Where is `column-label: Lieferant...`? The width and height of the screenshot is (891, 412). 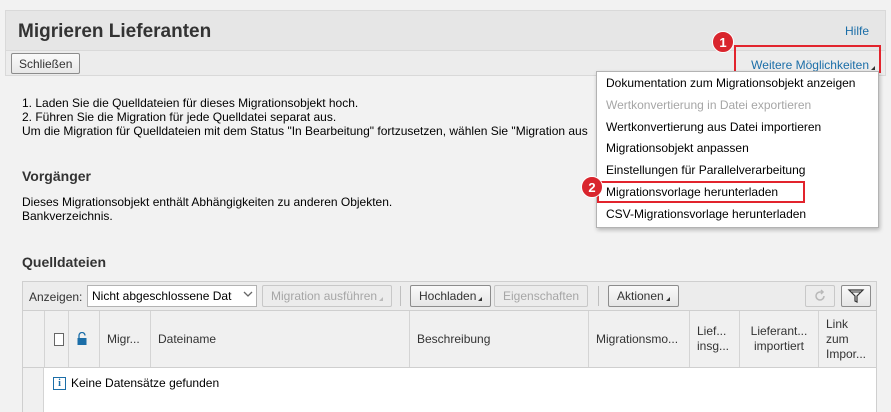 column-label: Lieferant... is located at coordinates (779, 331).